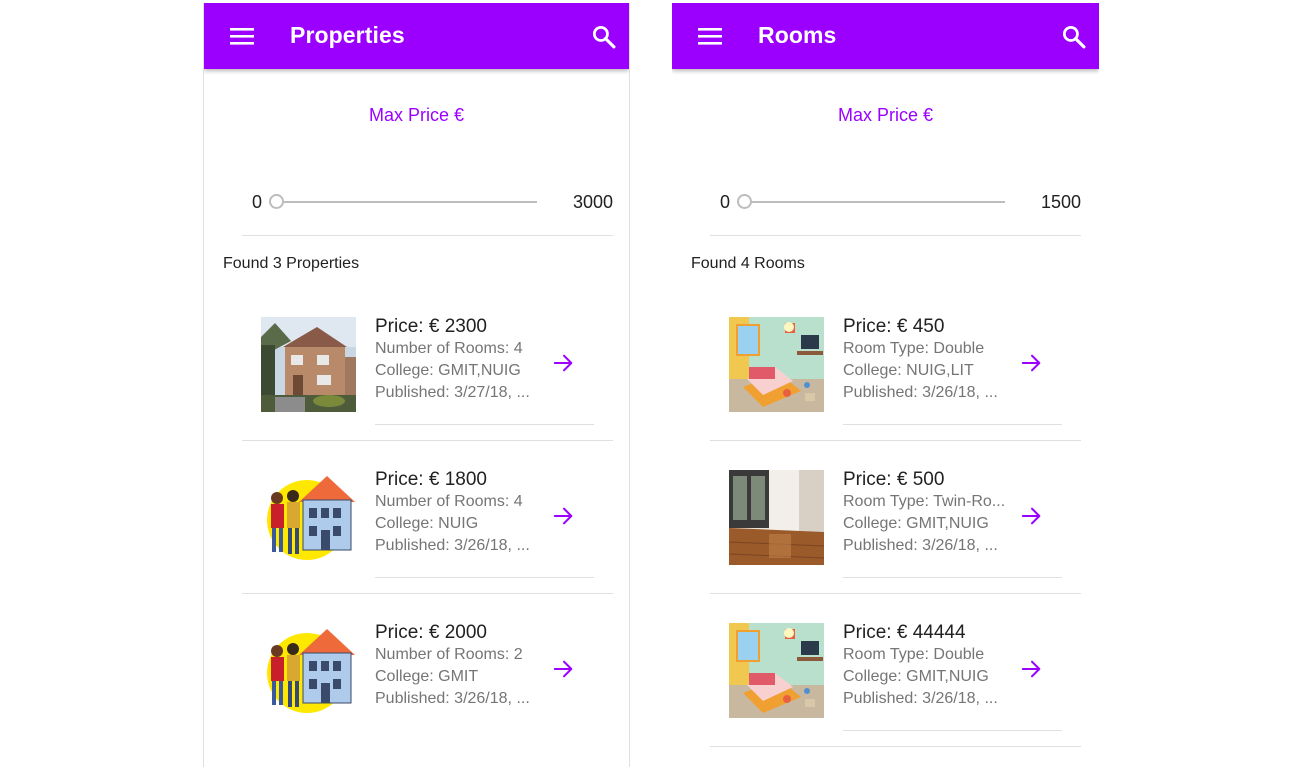 This screenshot has width=1312, height=767. I want to click on item-rooms: Number of Rooms: 2, so click(449, 654).